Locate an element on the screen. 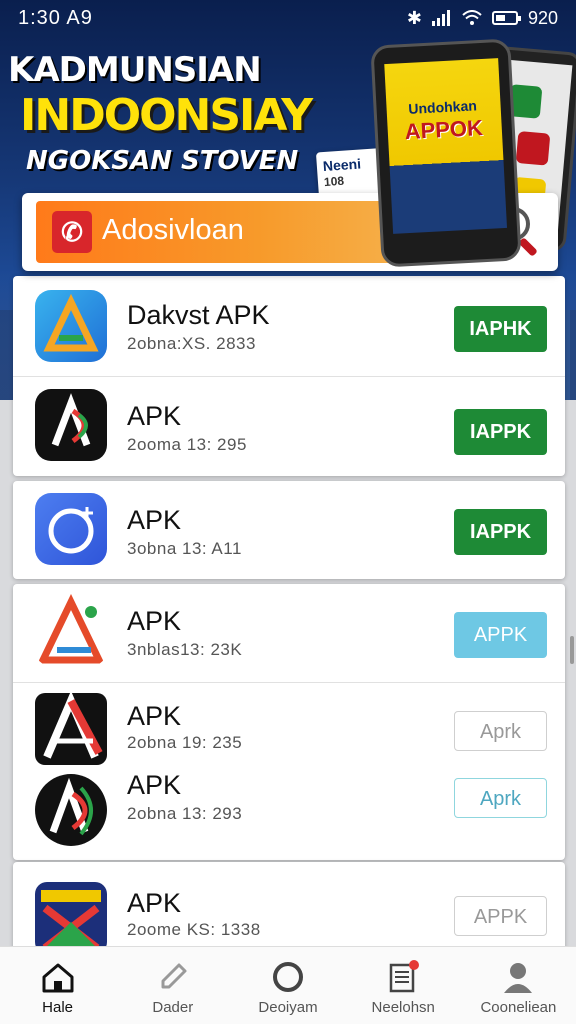 The width and height of the screenshot is (576, 1024). app-meta: 2obna 19: 235 is located at coordinates (185, 742).